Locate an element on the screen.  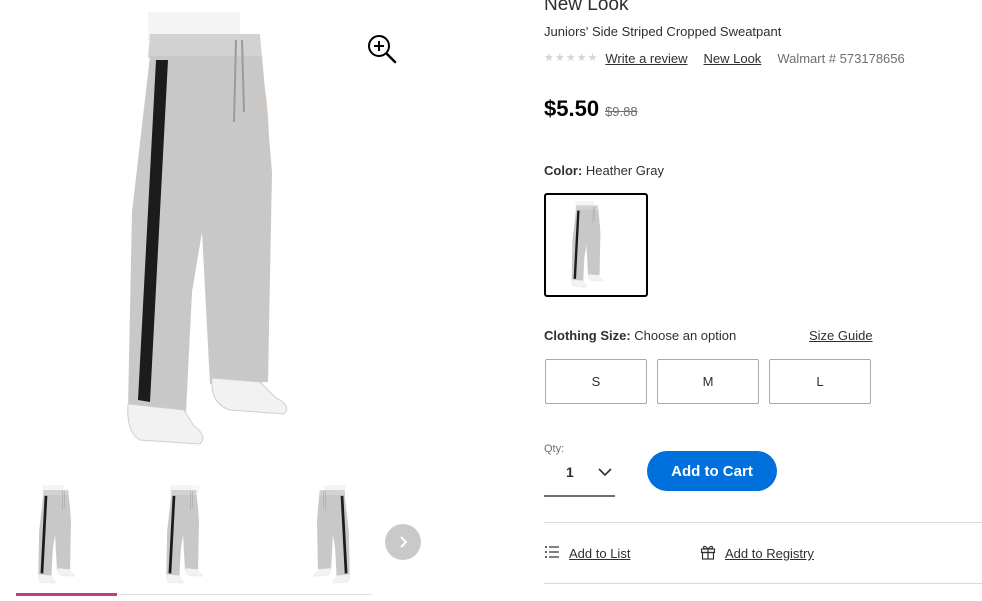
add-to-list-button: Add to List is located at coordinates (587, 553).